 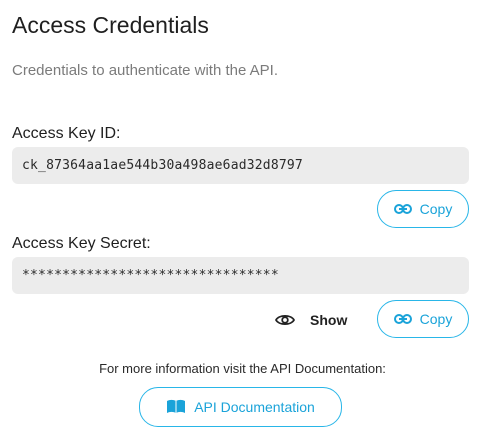 I want to click on copy-key-secret-button: Copy, so click(x=423, y=319).